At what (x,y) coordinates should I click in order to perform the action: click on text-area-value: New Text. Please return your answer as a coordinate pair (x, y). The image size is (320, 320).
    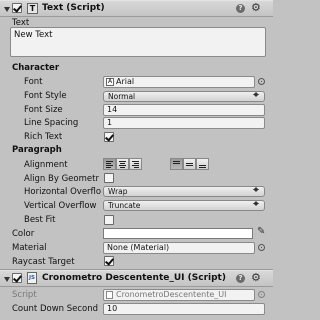
    Looking at the image, I should click on (33, 35).